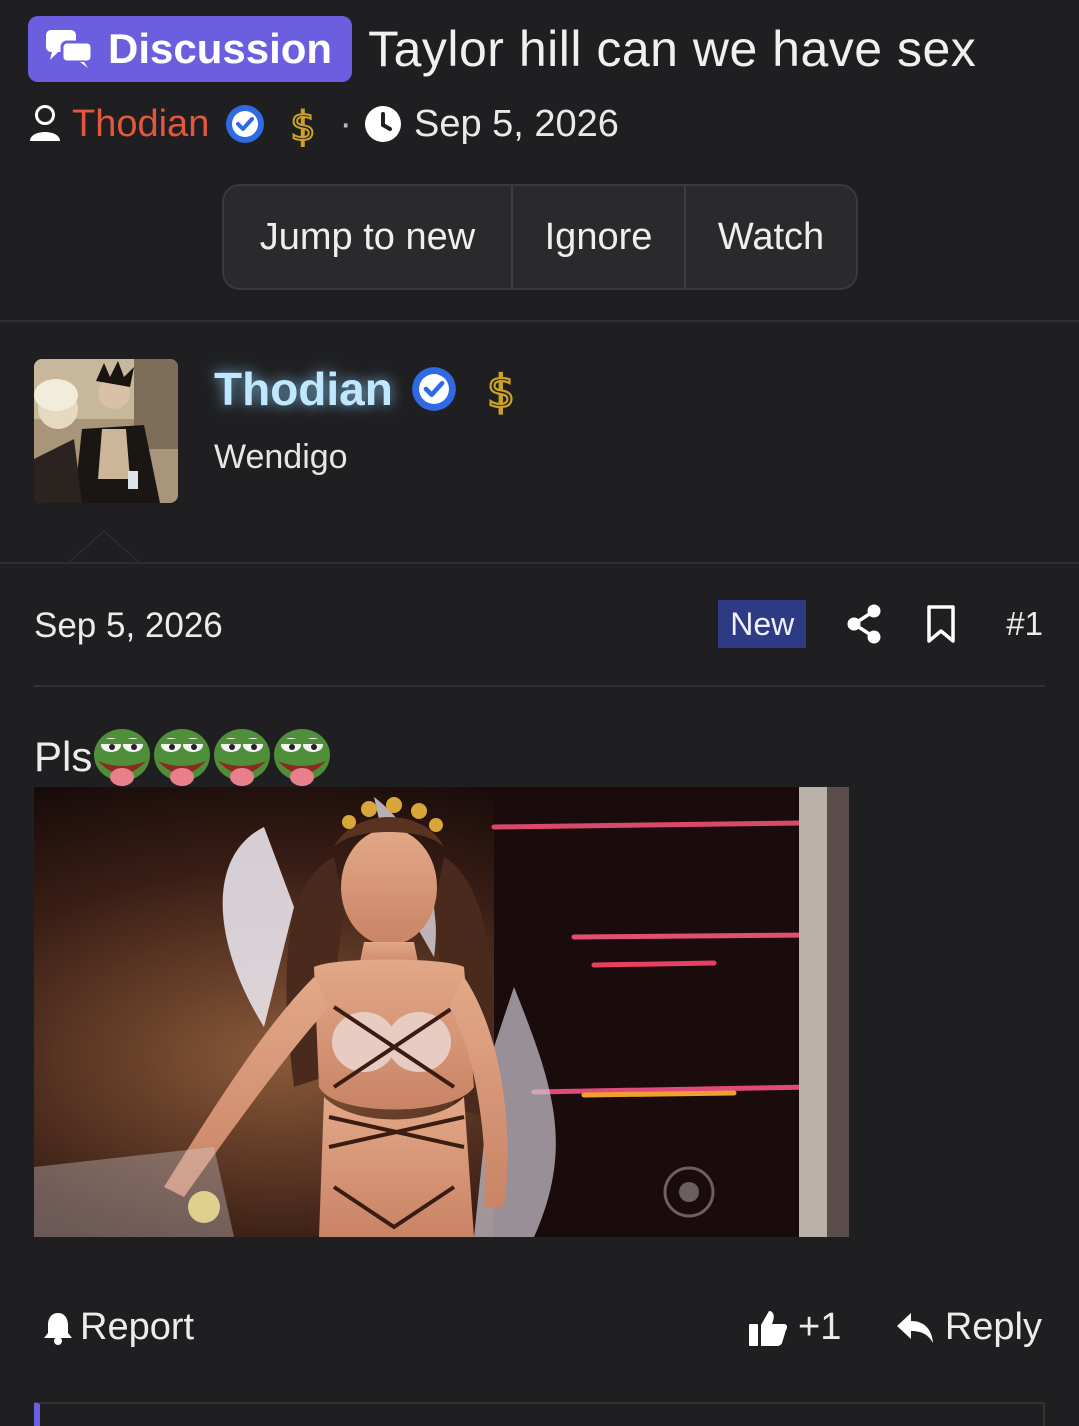 The image size is (1079, 1426). Describe the element at coordinates (128, 626) in the screenshot. I see `post-date: Sep 5, 2026` at that location.